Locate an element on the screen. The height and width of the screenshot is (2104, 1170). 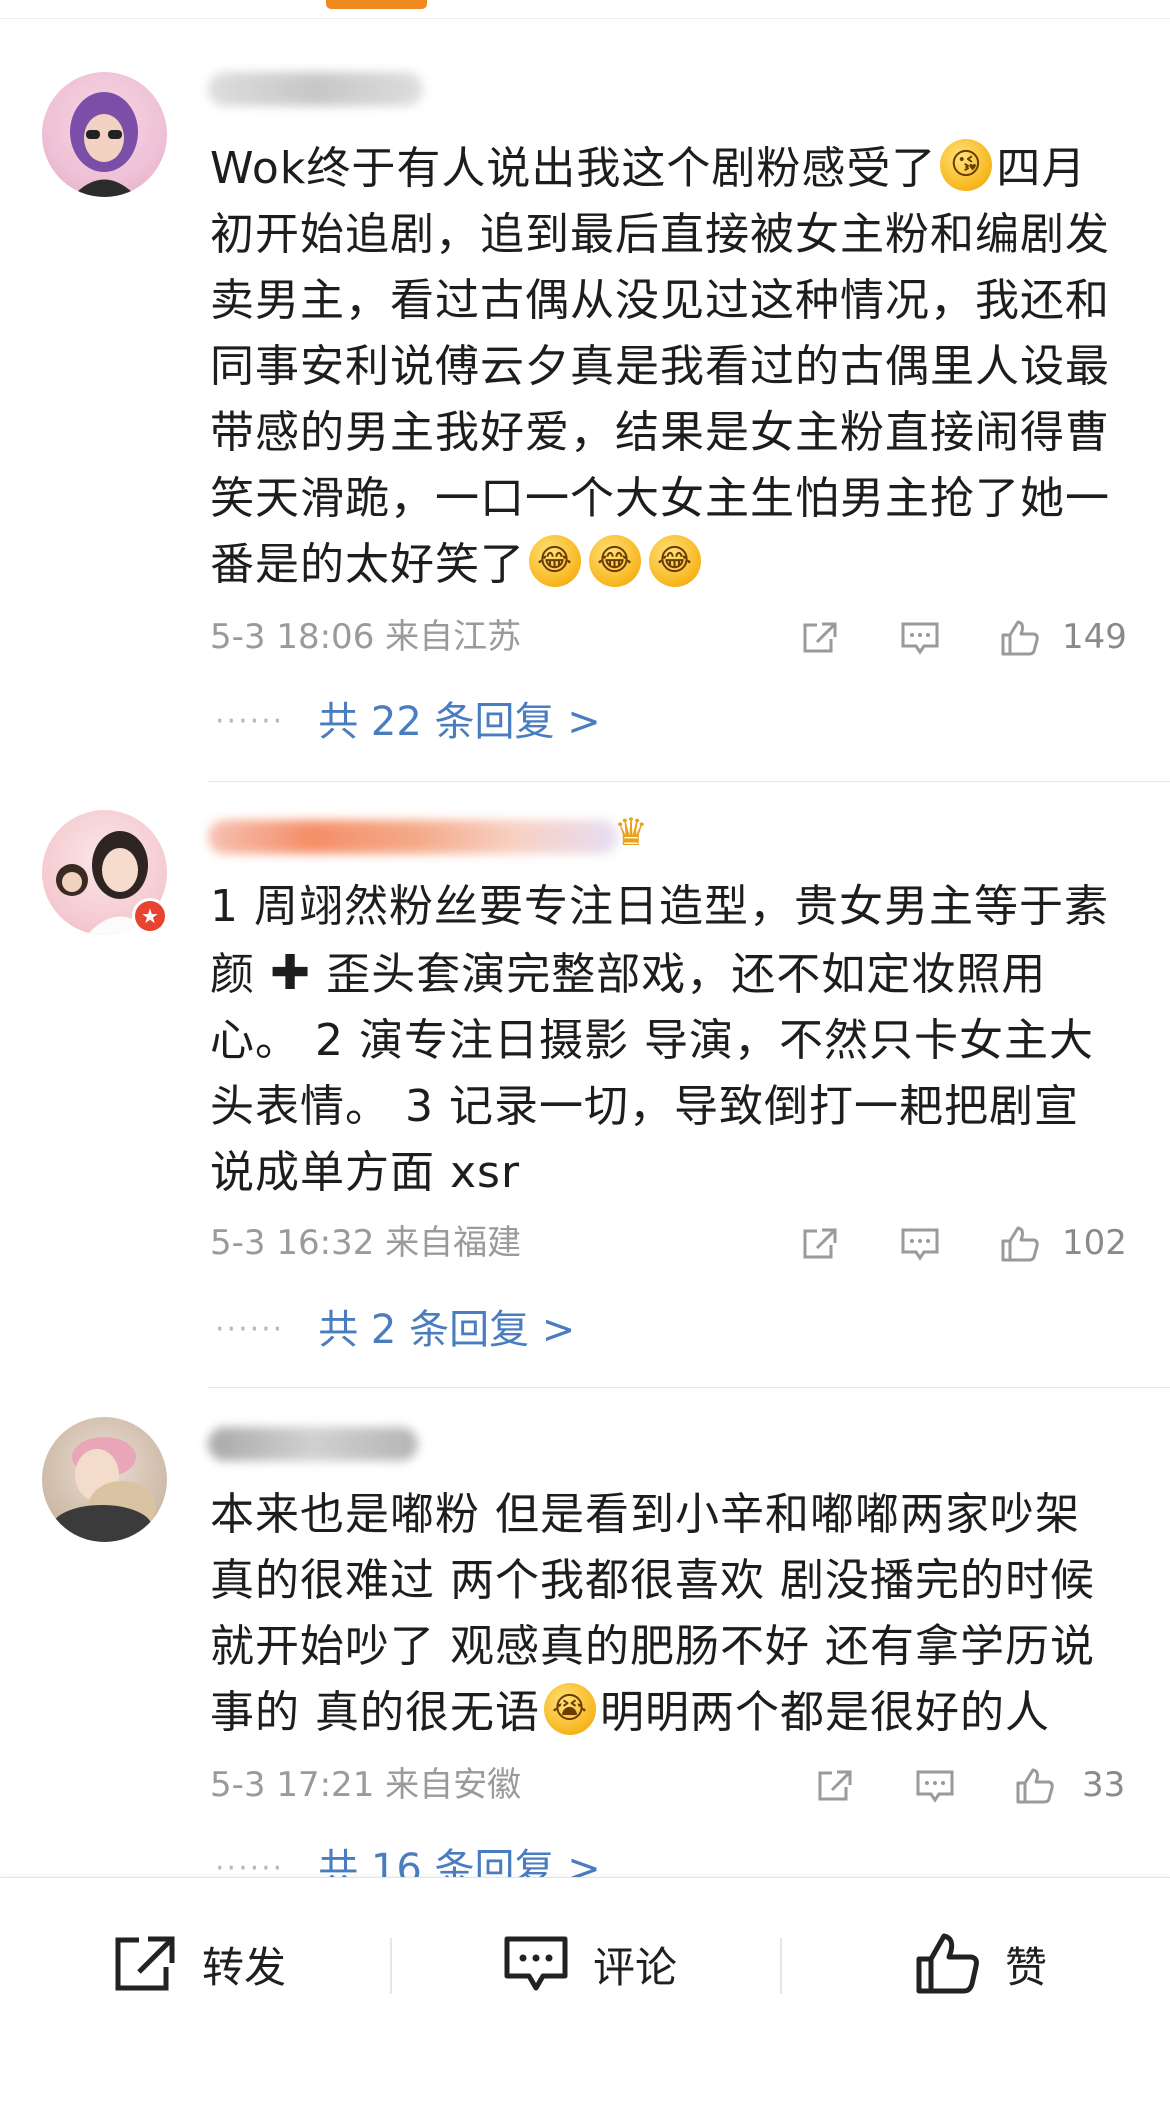
bottom-action-bar: 转发 评论 赞 is located at coordinates (585, 1990).